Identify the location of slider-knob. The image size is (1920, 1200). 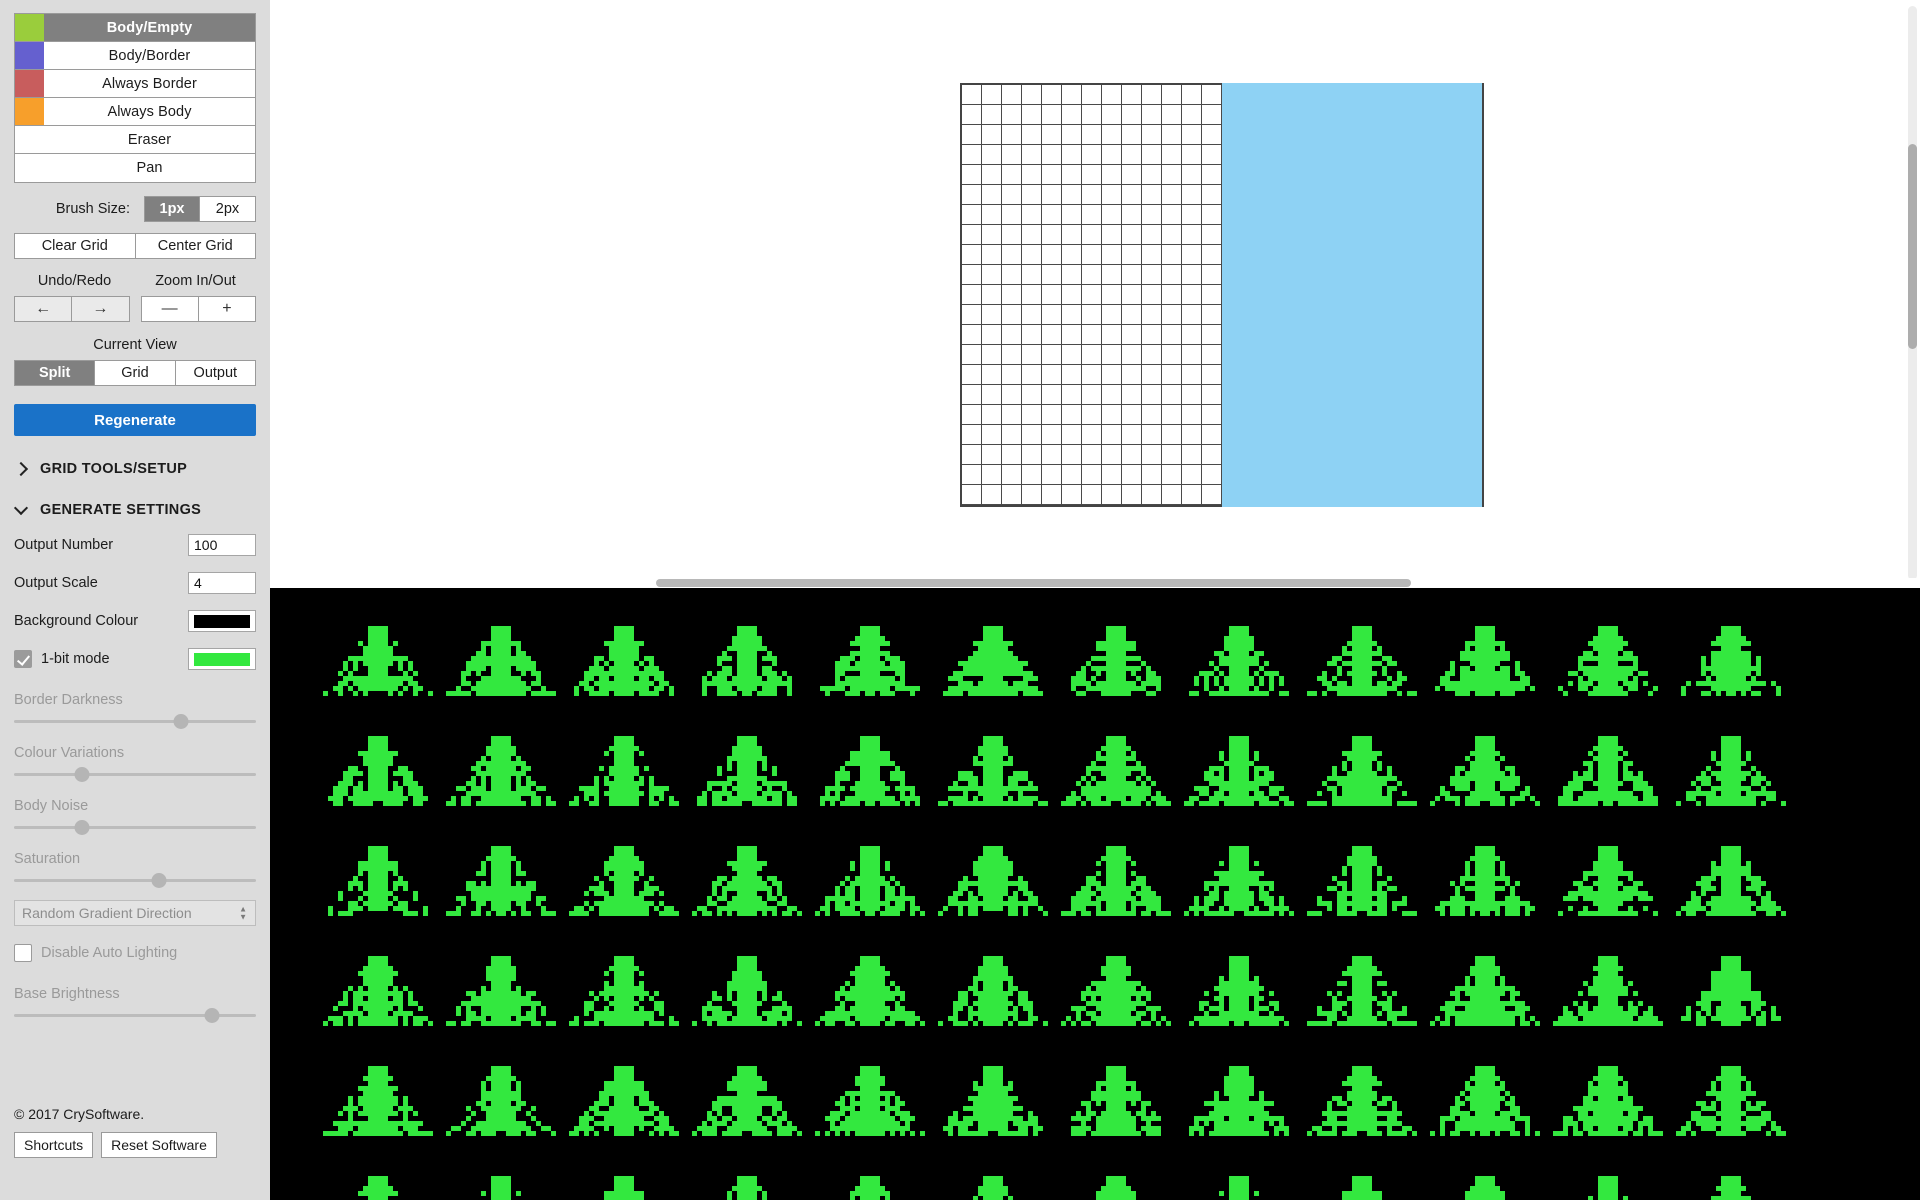
(82, 827).